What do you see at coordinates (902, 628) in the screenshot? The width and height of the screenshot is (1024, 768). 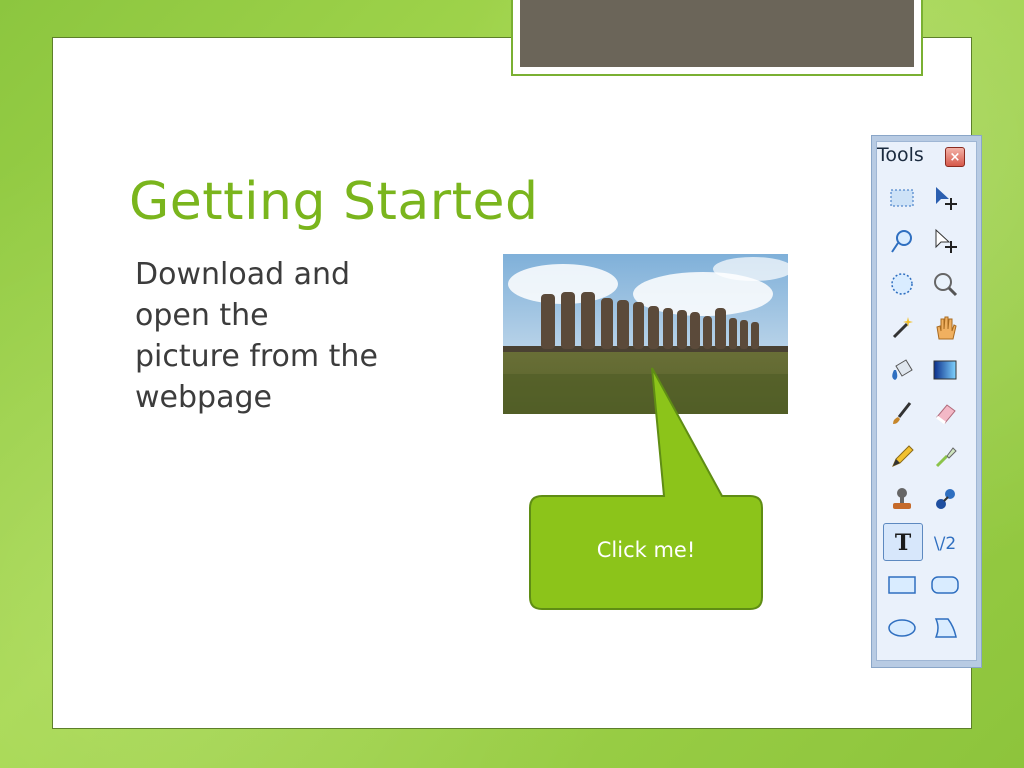 I see `ellipse-icon` at bounding box center [902, 628].